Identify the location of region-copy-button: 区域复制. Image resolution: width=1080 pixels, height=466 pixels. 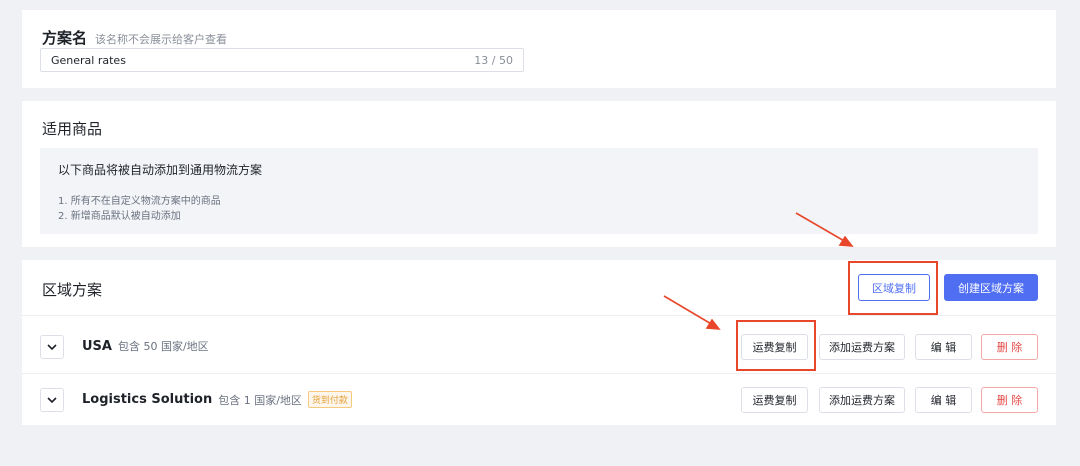
(894, 287).